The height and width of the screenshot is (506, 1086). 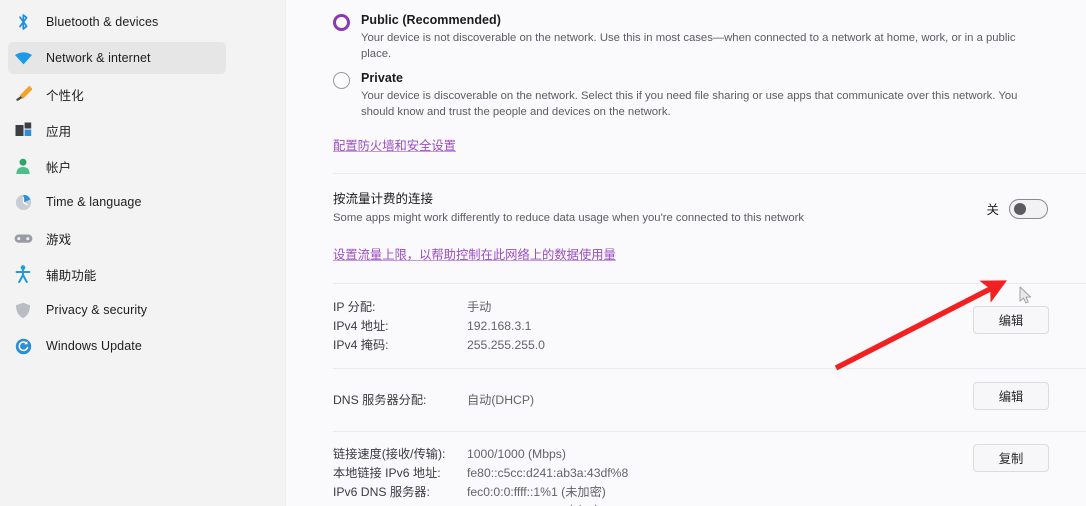 I want to click on sidebar-item-label: 应用, so click(x=59, y=131).